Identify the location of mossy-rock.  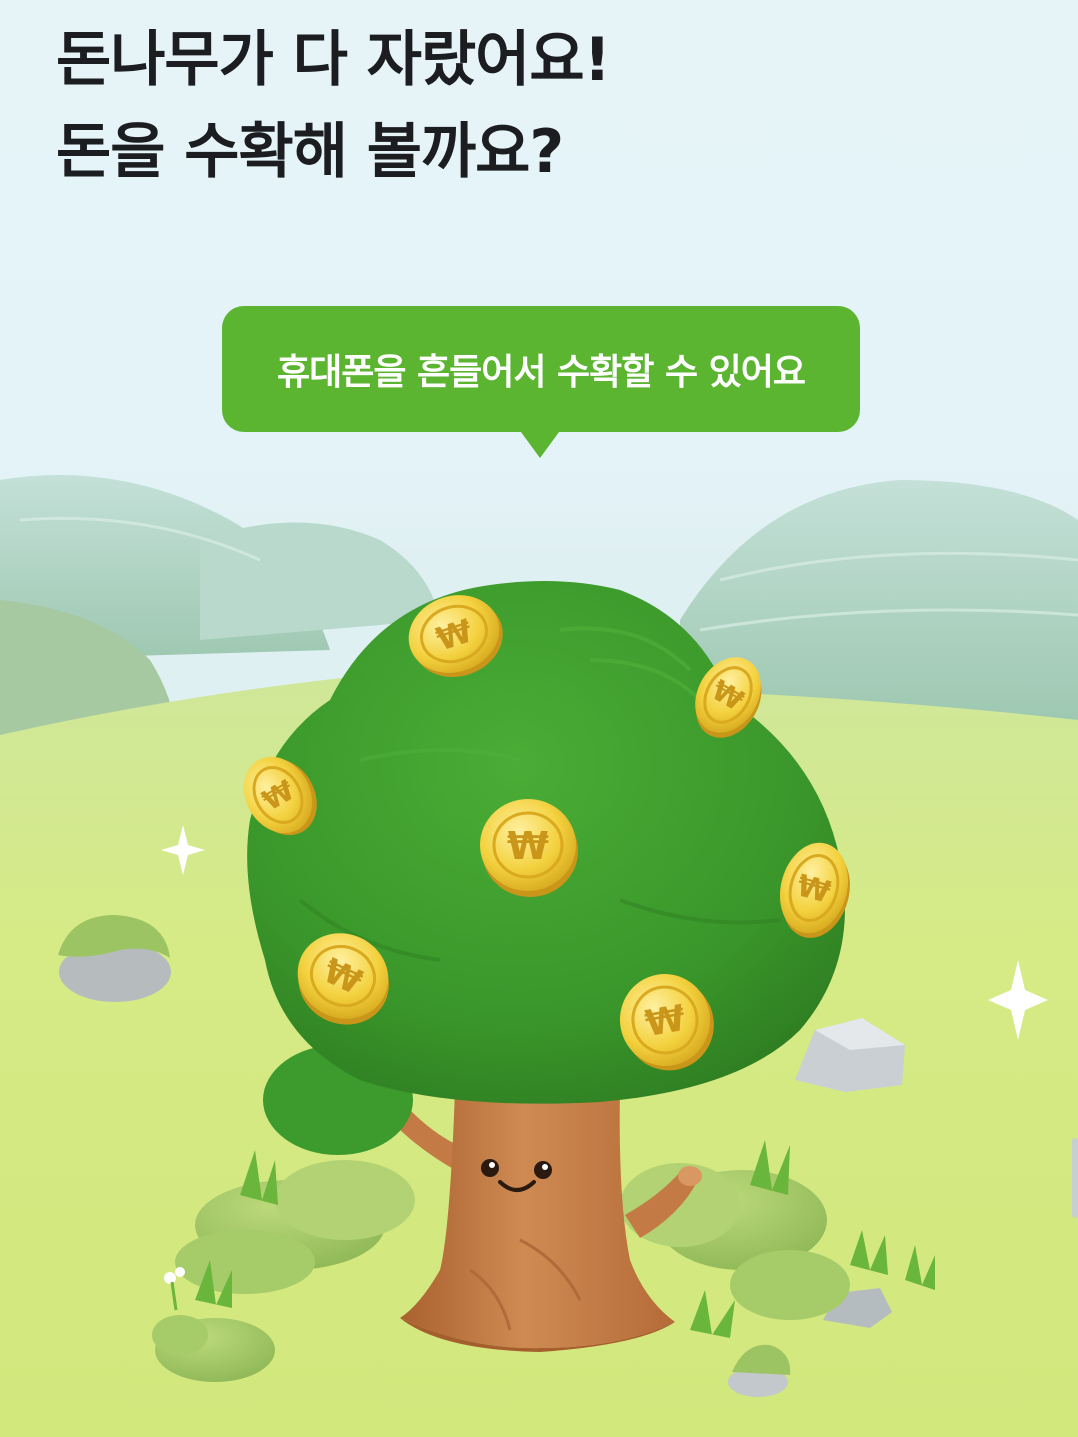
(114, 958).